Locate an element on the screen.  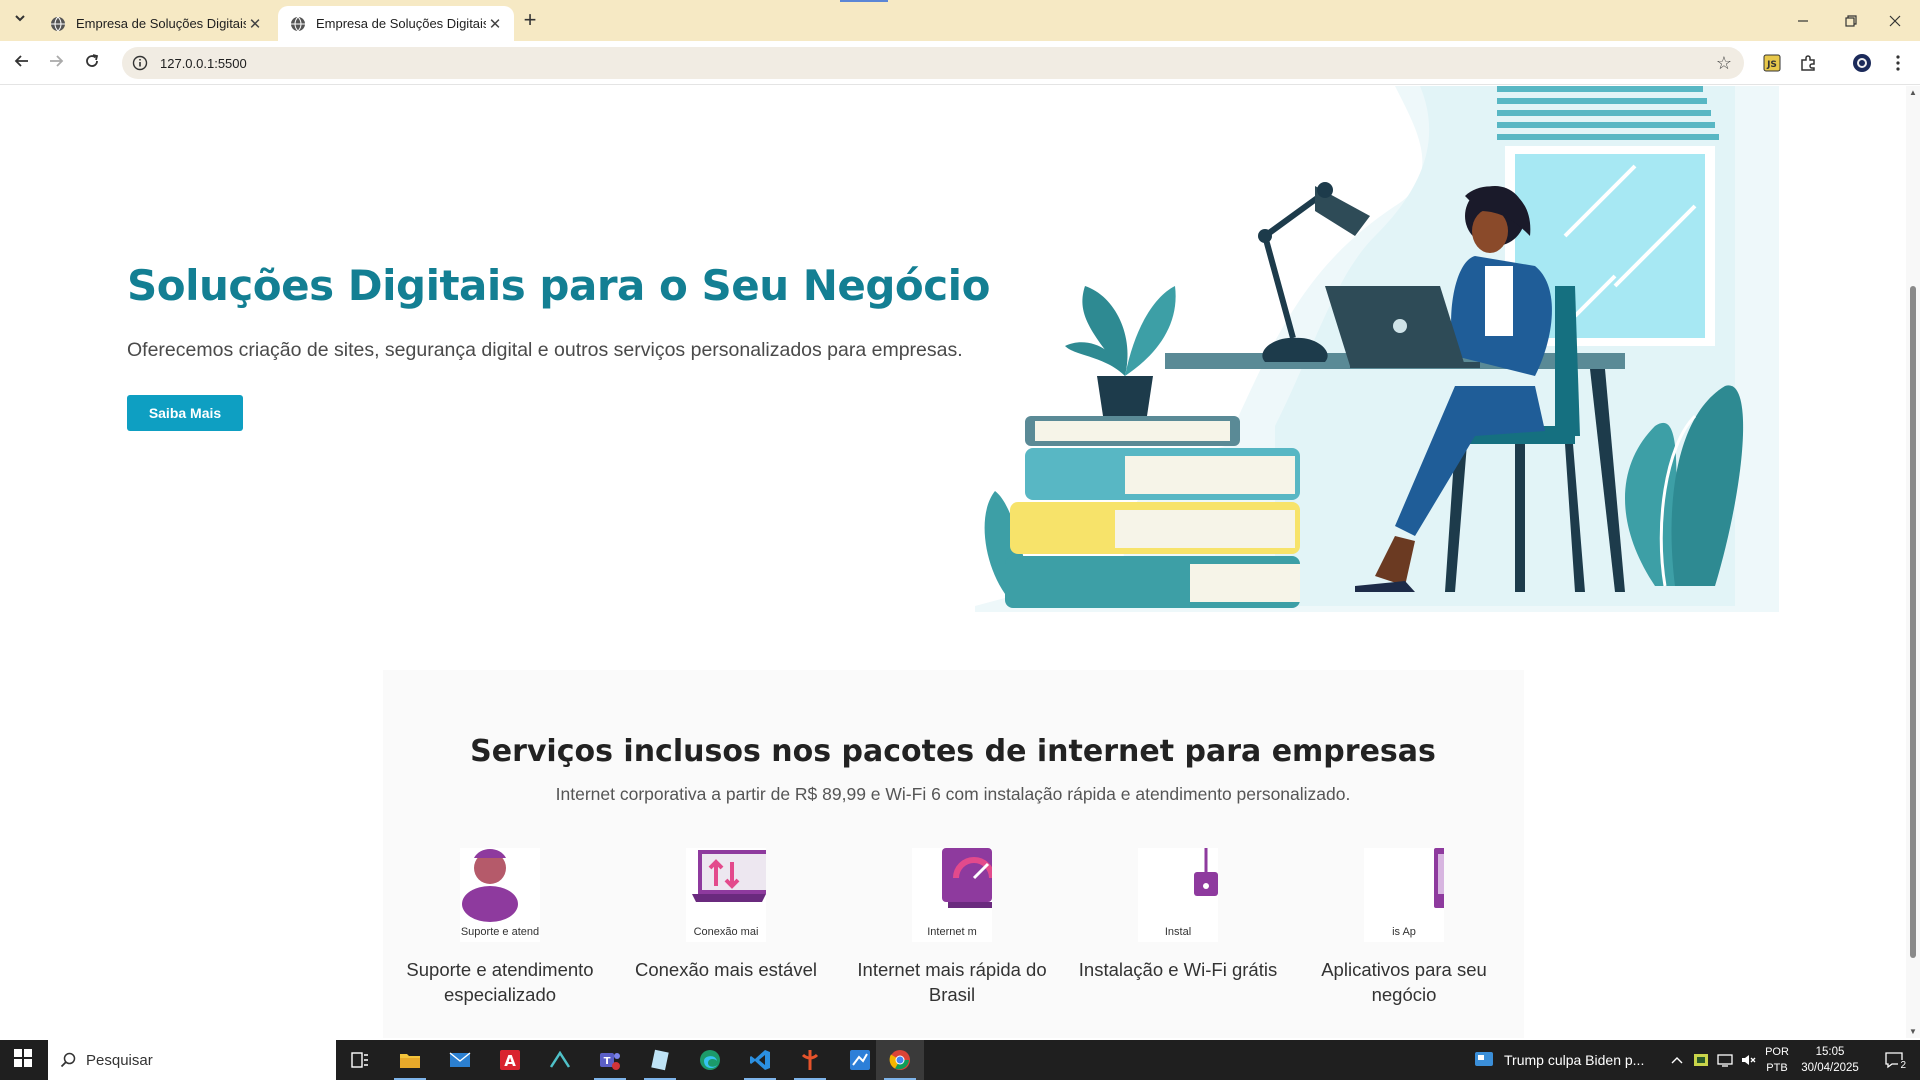
url-text: 127.0.0.1:5500 is located at coordinates (203, 63).